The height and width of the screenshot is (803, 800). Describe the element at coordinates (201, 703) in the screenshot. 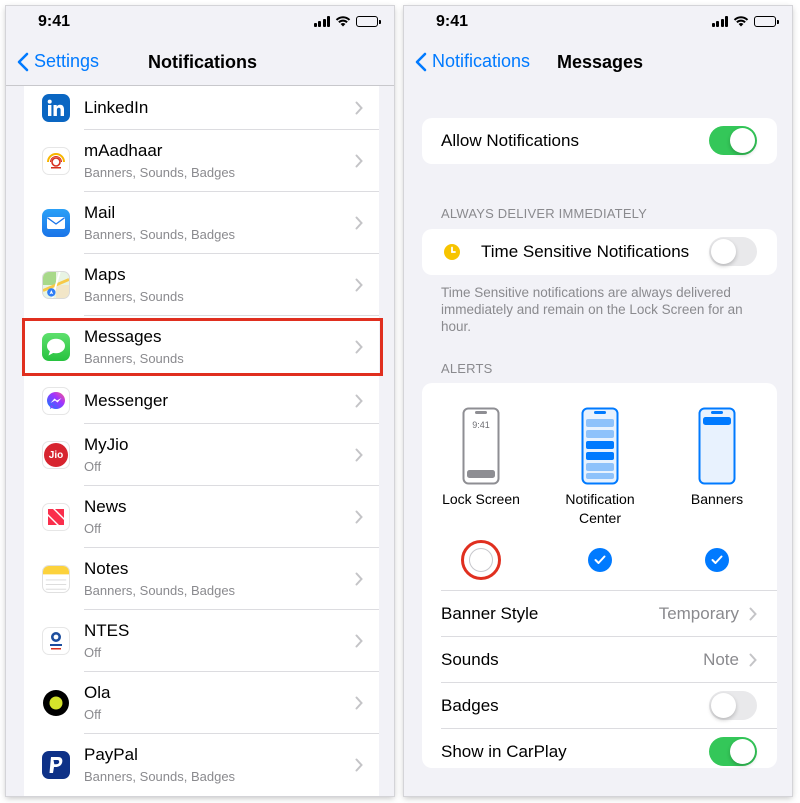

I see `app-row-ola: Ola Off` at that location.